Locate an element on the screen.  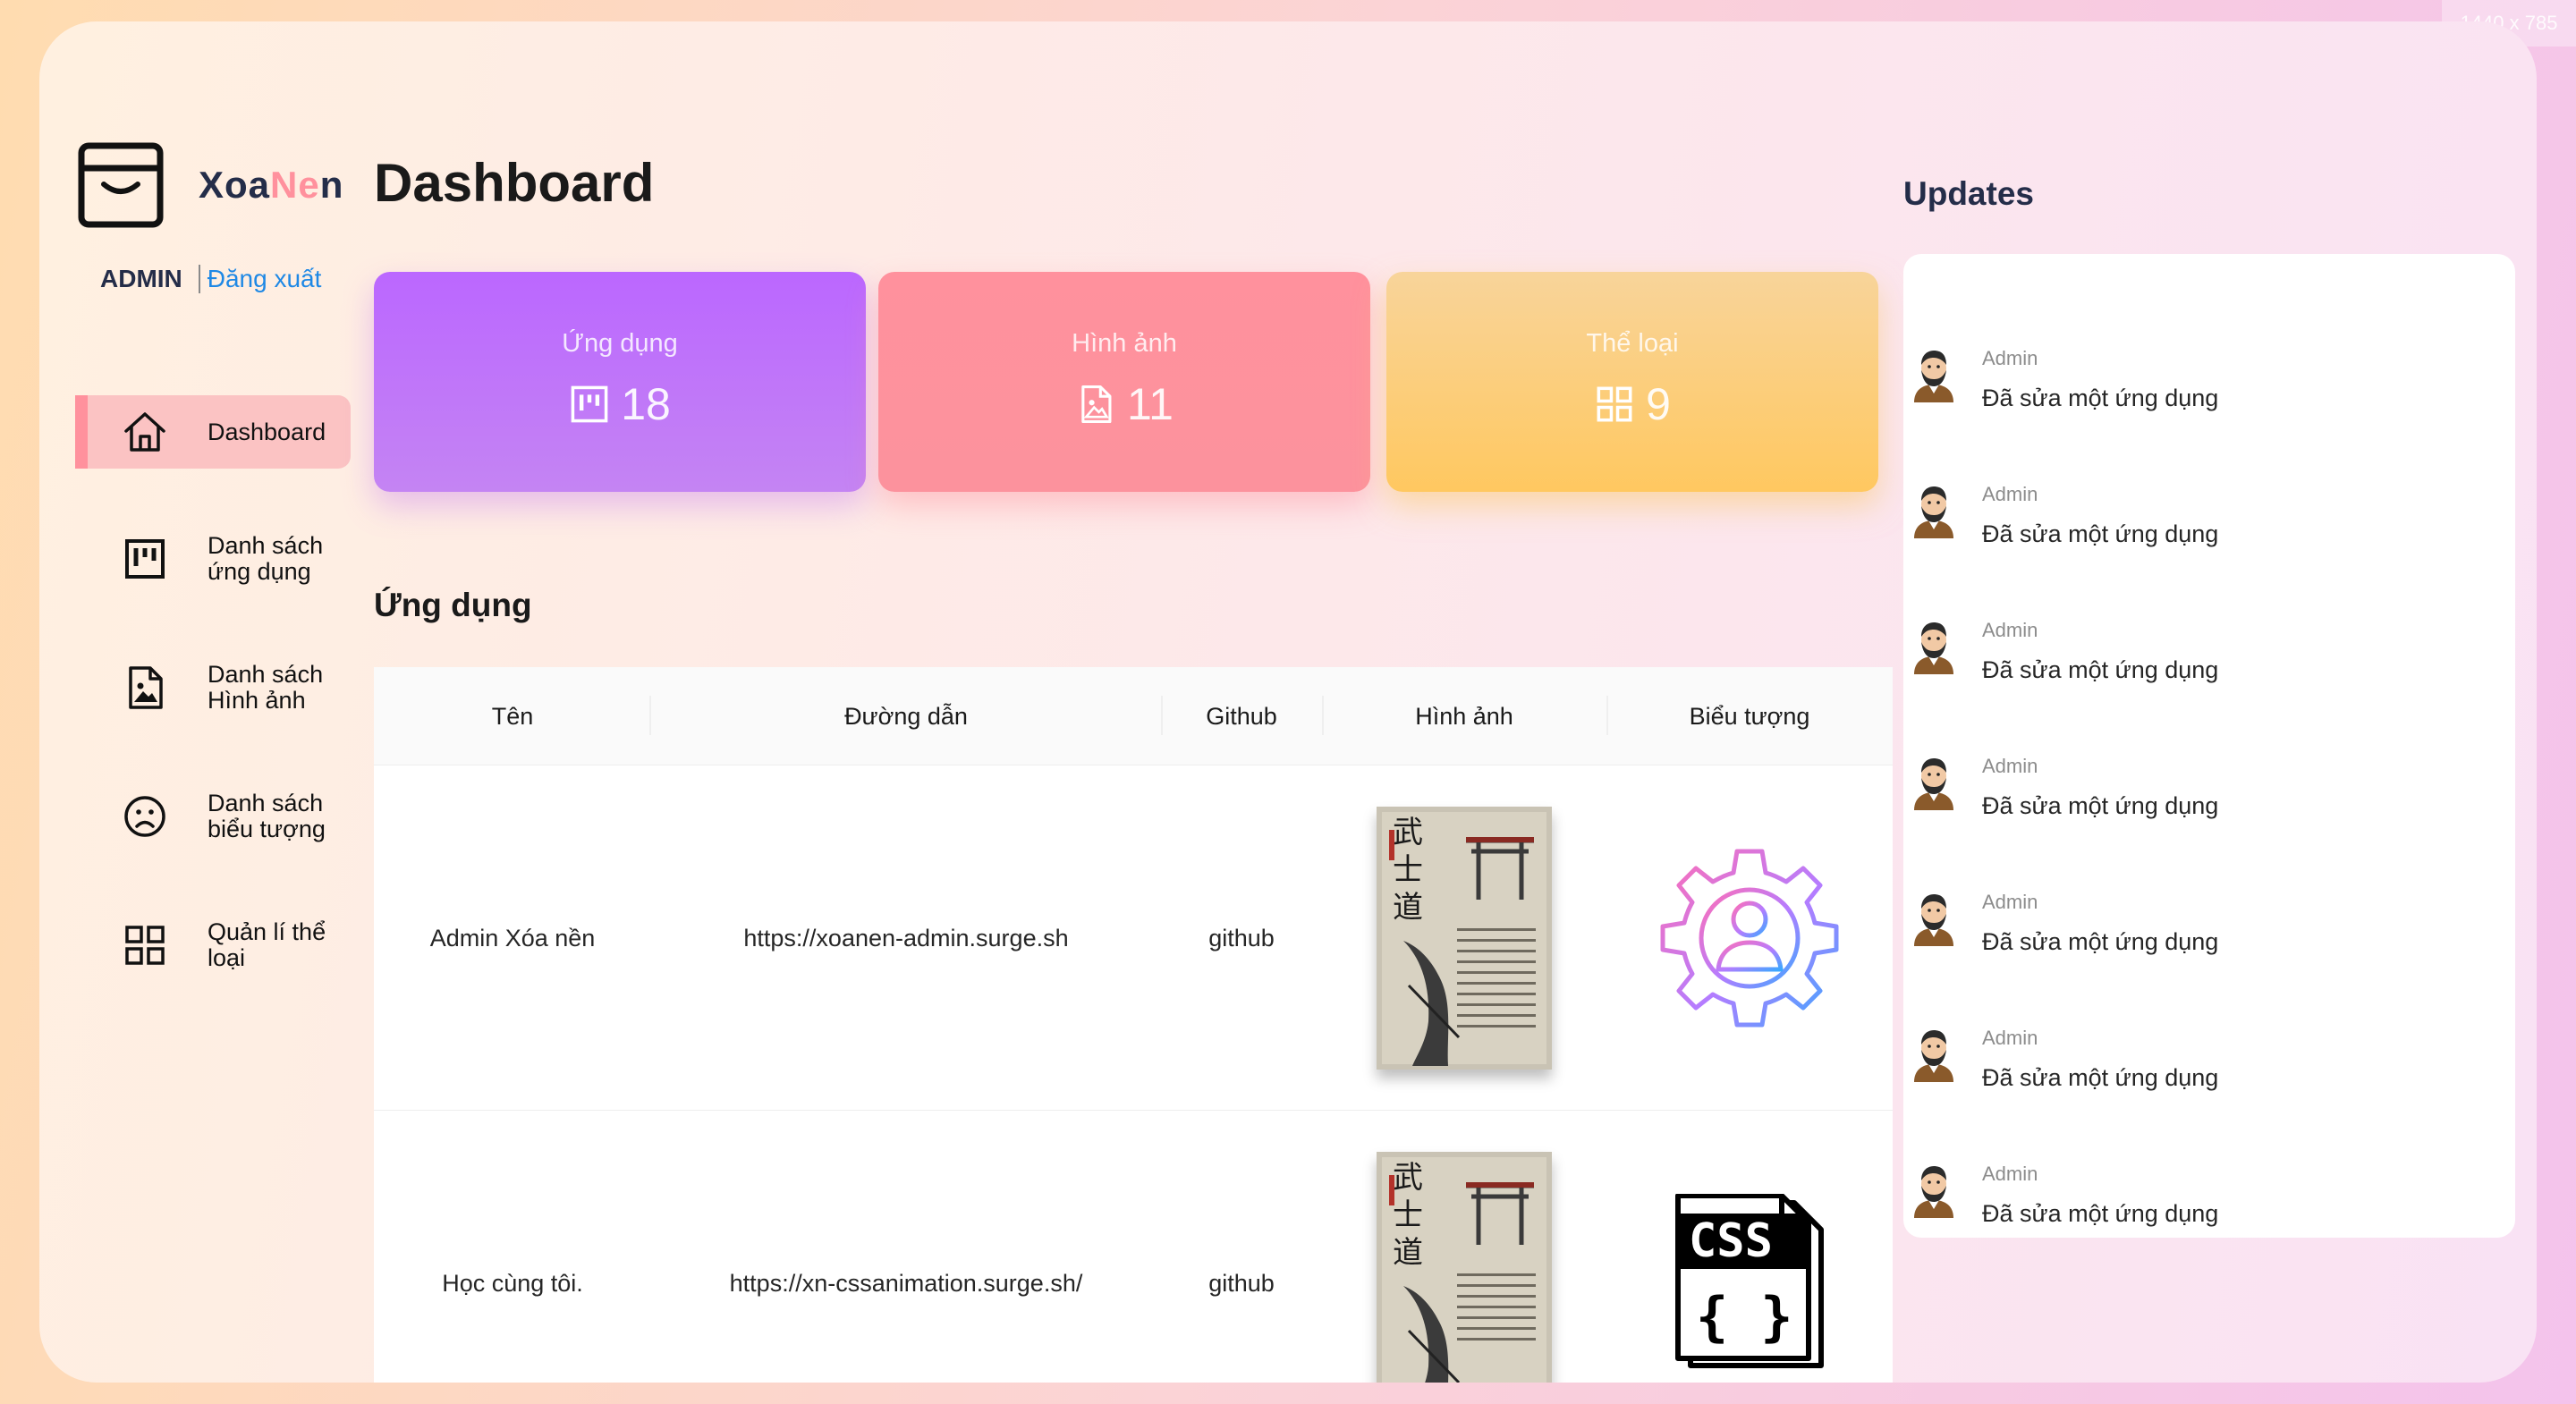
card-value: 9 is located at coordinates (1658, 404).